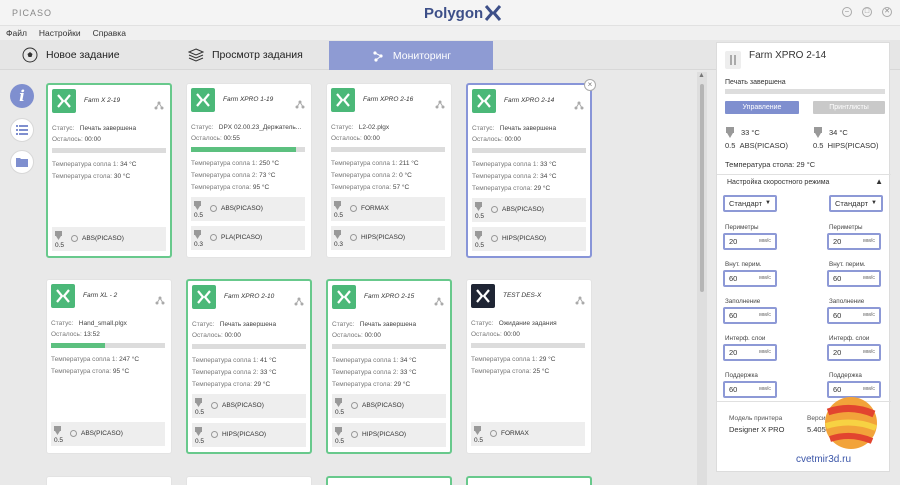  I want to click on material-name: FORMAX, so click(375, 208).